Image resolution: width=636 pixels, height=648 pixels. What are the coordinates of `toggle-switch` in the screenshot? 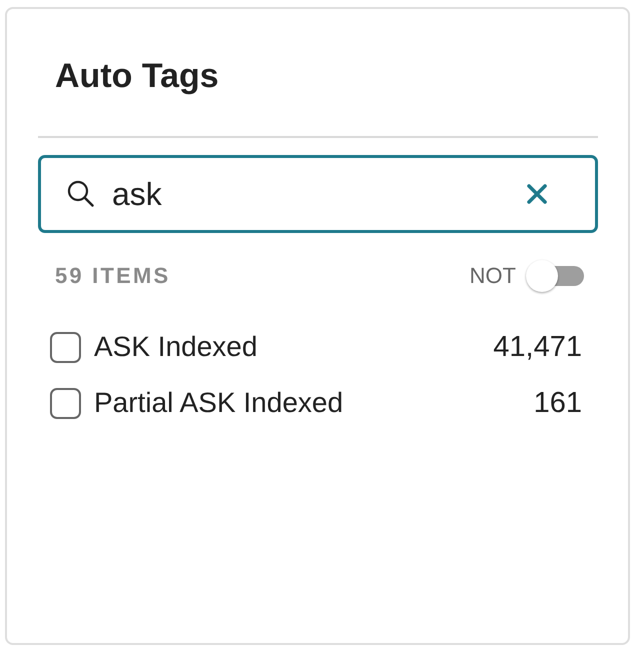 It's located at (555, 276).